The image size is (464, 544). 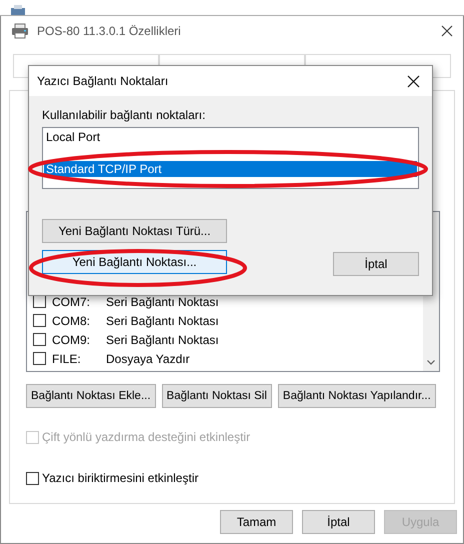 I want to click on port-name: COM8:, so click(x=72, y=321).